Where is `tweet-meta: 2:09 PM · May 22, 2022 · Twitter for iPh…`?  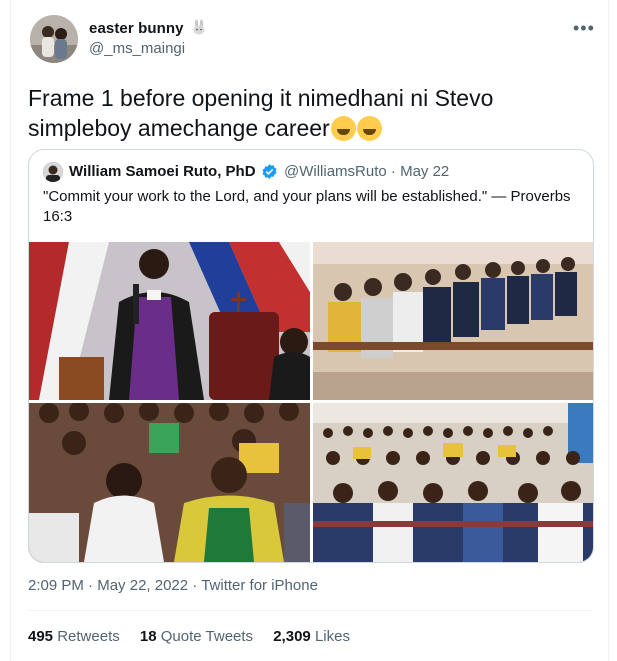 tweet-meta: 2:09 PM · May 22, 2022 · Twitter for iPh… is located at coordinates (173, 585).